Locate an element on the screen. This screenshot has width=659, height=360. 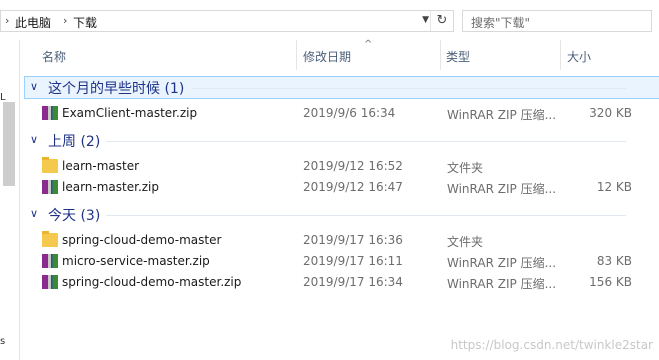
navigation-pane: L s is located at coordinates (10, 200).